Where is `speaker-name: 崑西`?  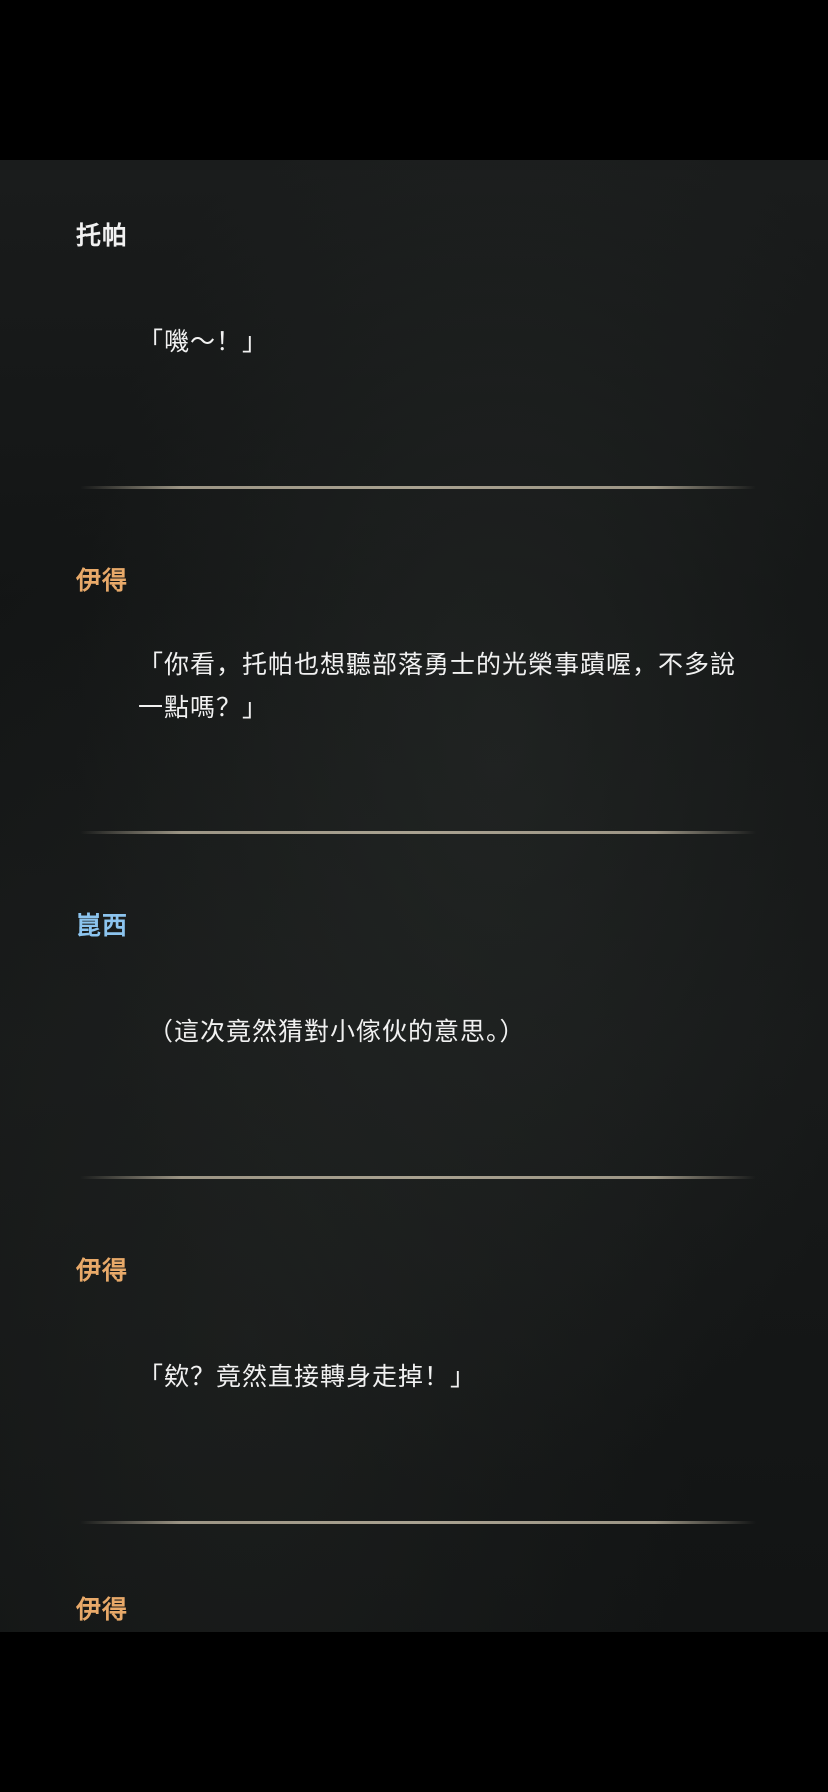
speaker-name: 崑西 is located at coordinates (102, 925).